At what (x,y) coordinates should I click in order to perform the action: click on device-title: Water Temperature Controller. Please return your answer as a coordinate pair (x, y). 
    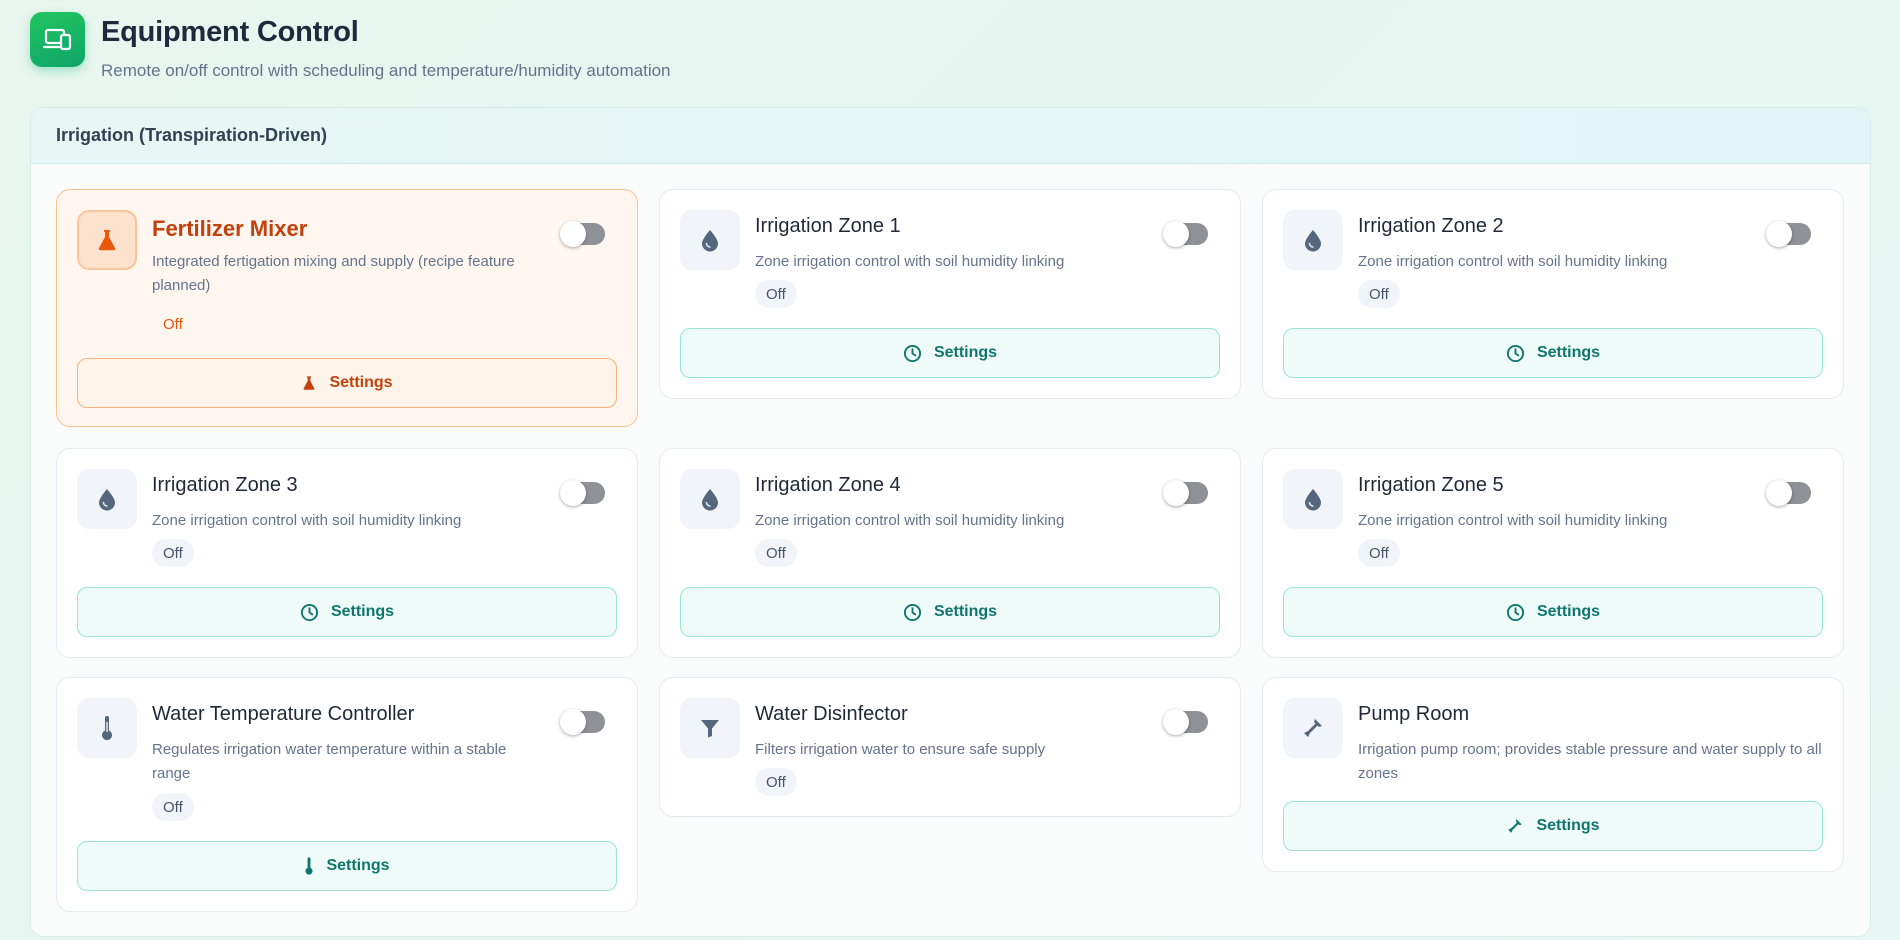
    Looking at the image, I should click on (283, 714).